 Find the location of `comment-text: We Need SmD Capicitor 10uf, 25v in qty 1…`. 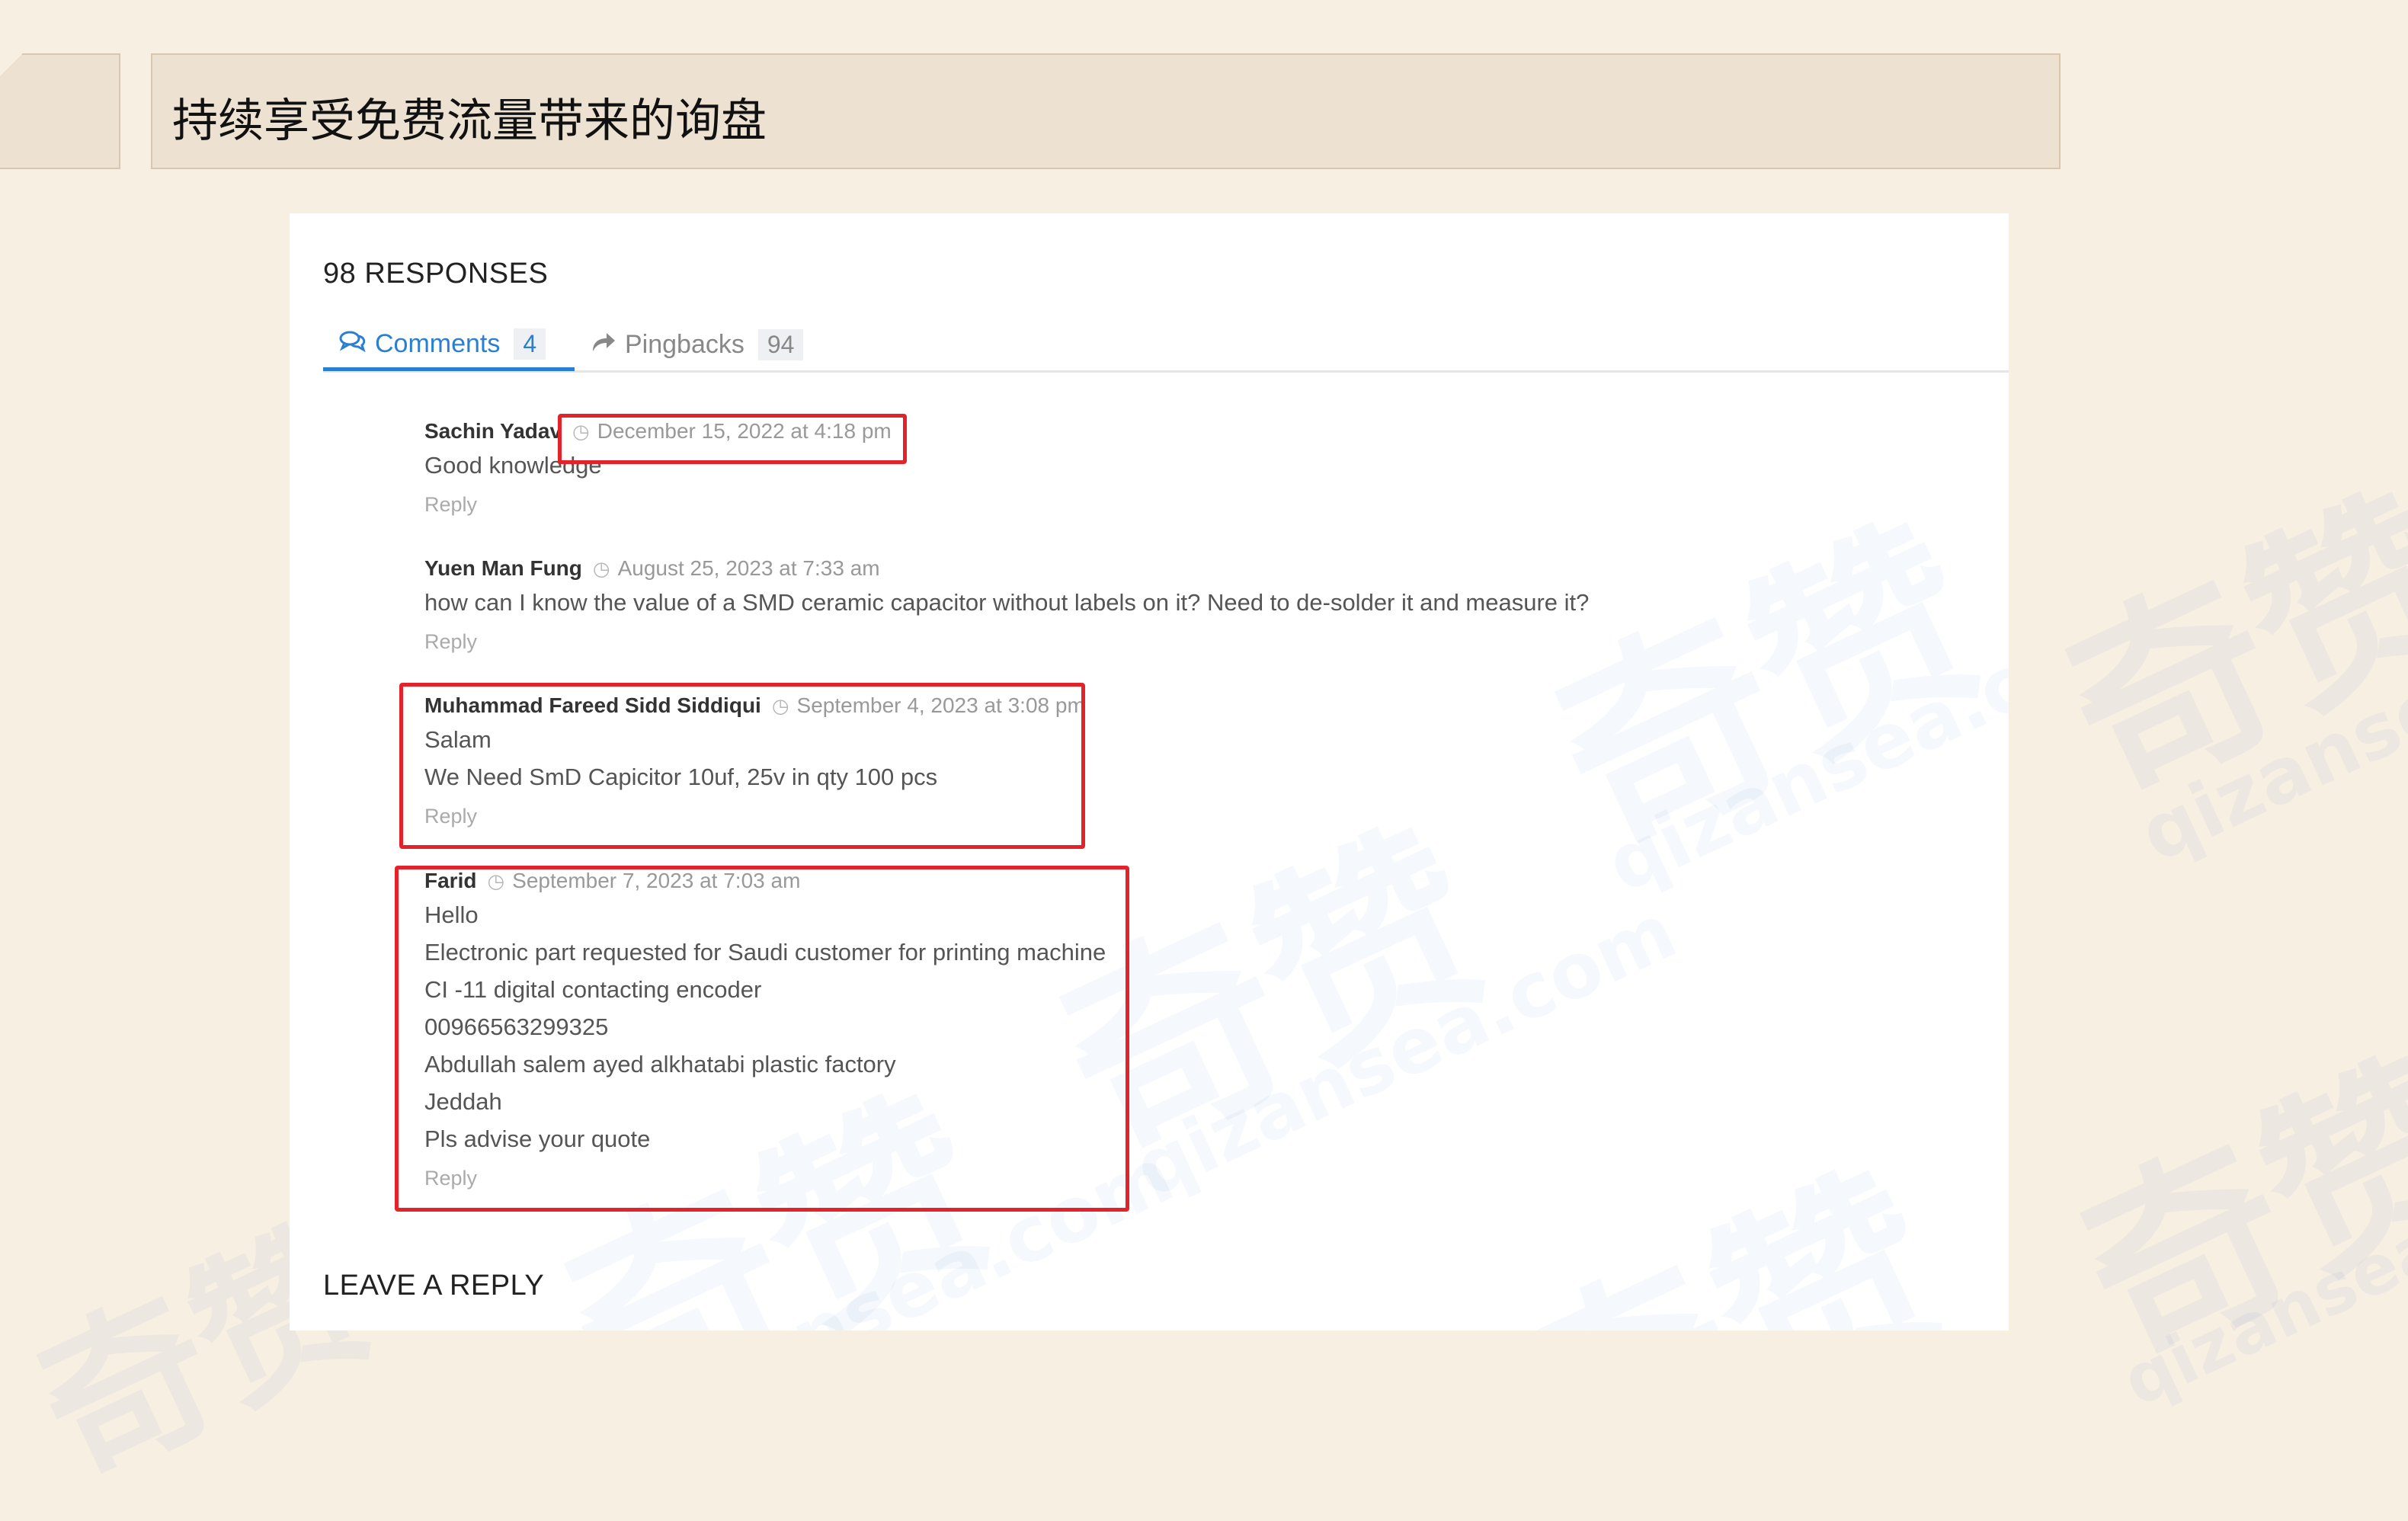

comment-text: We Need SmD Capicitor 10uf, 25v in qty 1… is located at coordinates (681, 777).